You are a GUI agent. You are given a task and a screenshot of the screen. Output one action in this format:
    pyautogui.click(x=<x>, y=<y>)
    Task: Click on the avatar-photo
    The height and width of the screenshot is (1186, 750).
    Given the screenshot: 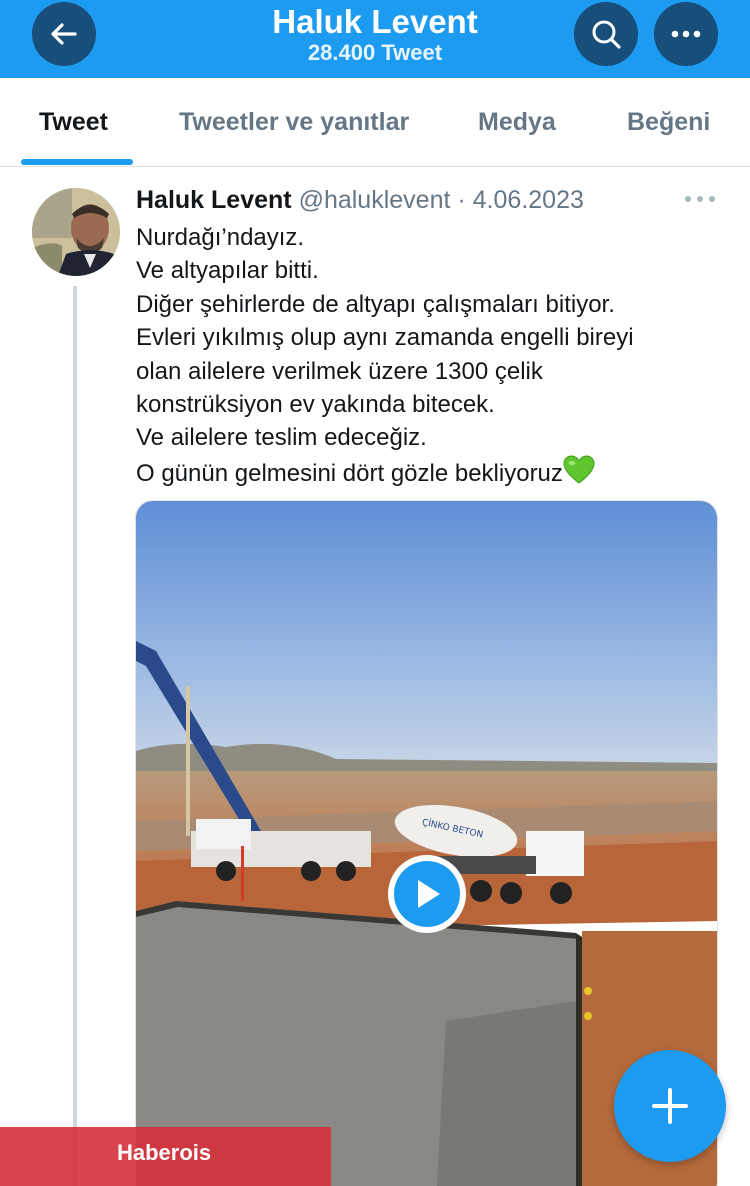 What is the action you would take?
    pyautogui.click(x=76, y=232)
    